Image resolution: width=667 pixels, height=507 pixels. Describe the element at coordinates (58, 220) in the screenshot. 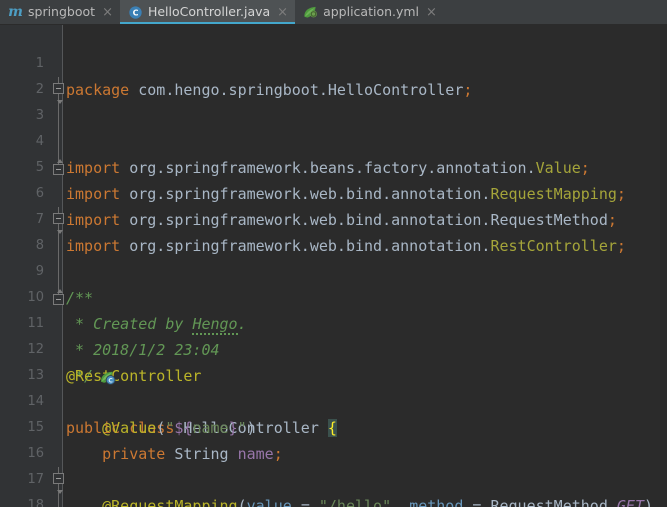

I see `fold-marker-javadoc` at that location.